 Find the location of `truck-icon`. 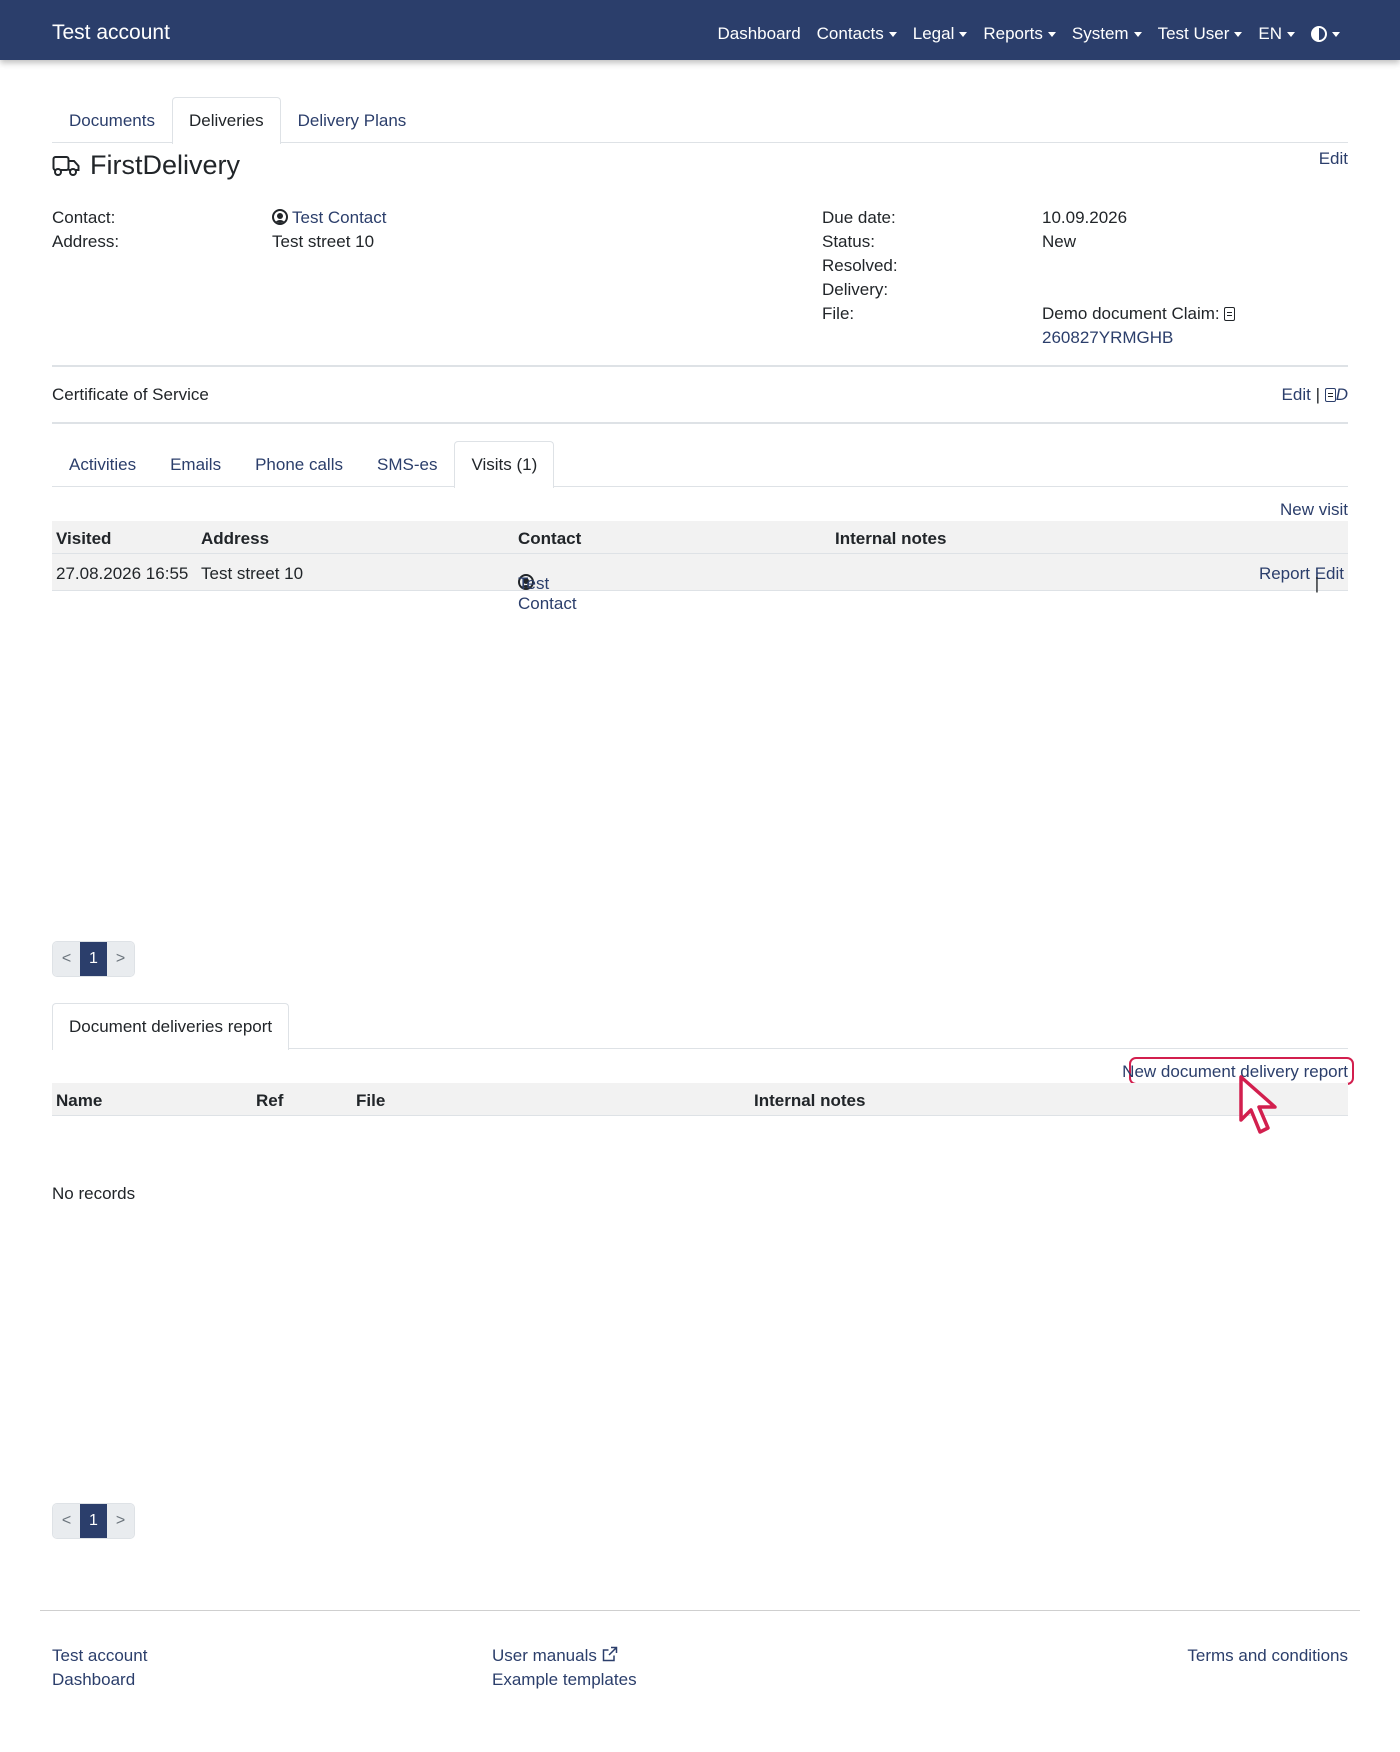

truck-icon is located at coordinates (66, 165).